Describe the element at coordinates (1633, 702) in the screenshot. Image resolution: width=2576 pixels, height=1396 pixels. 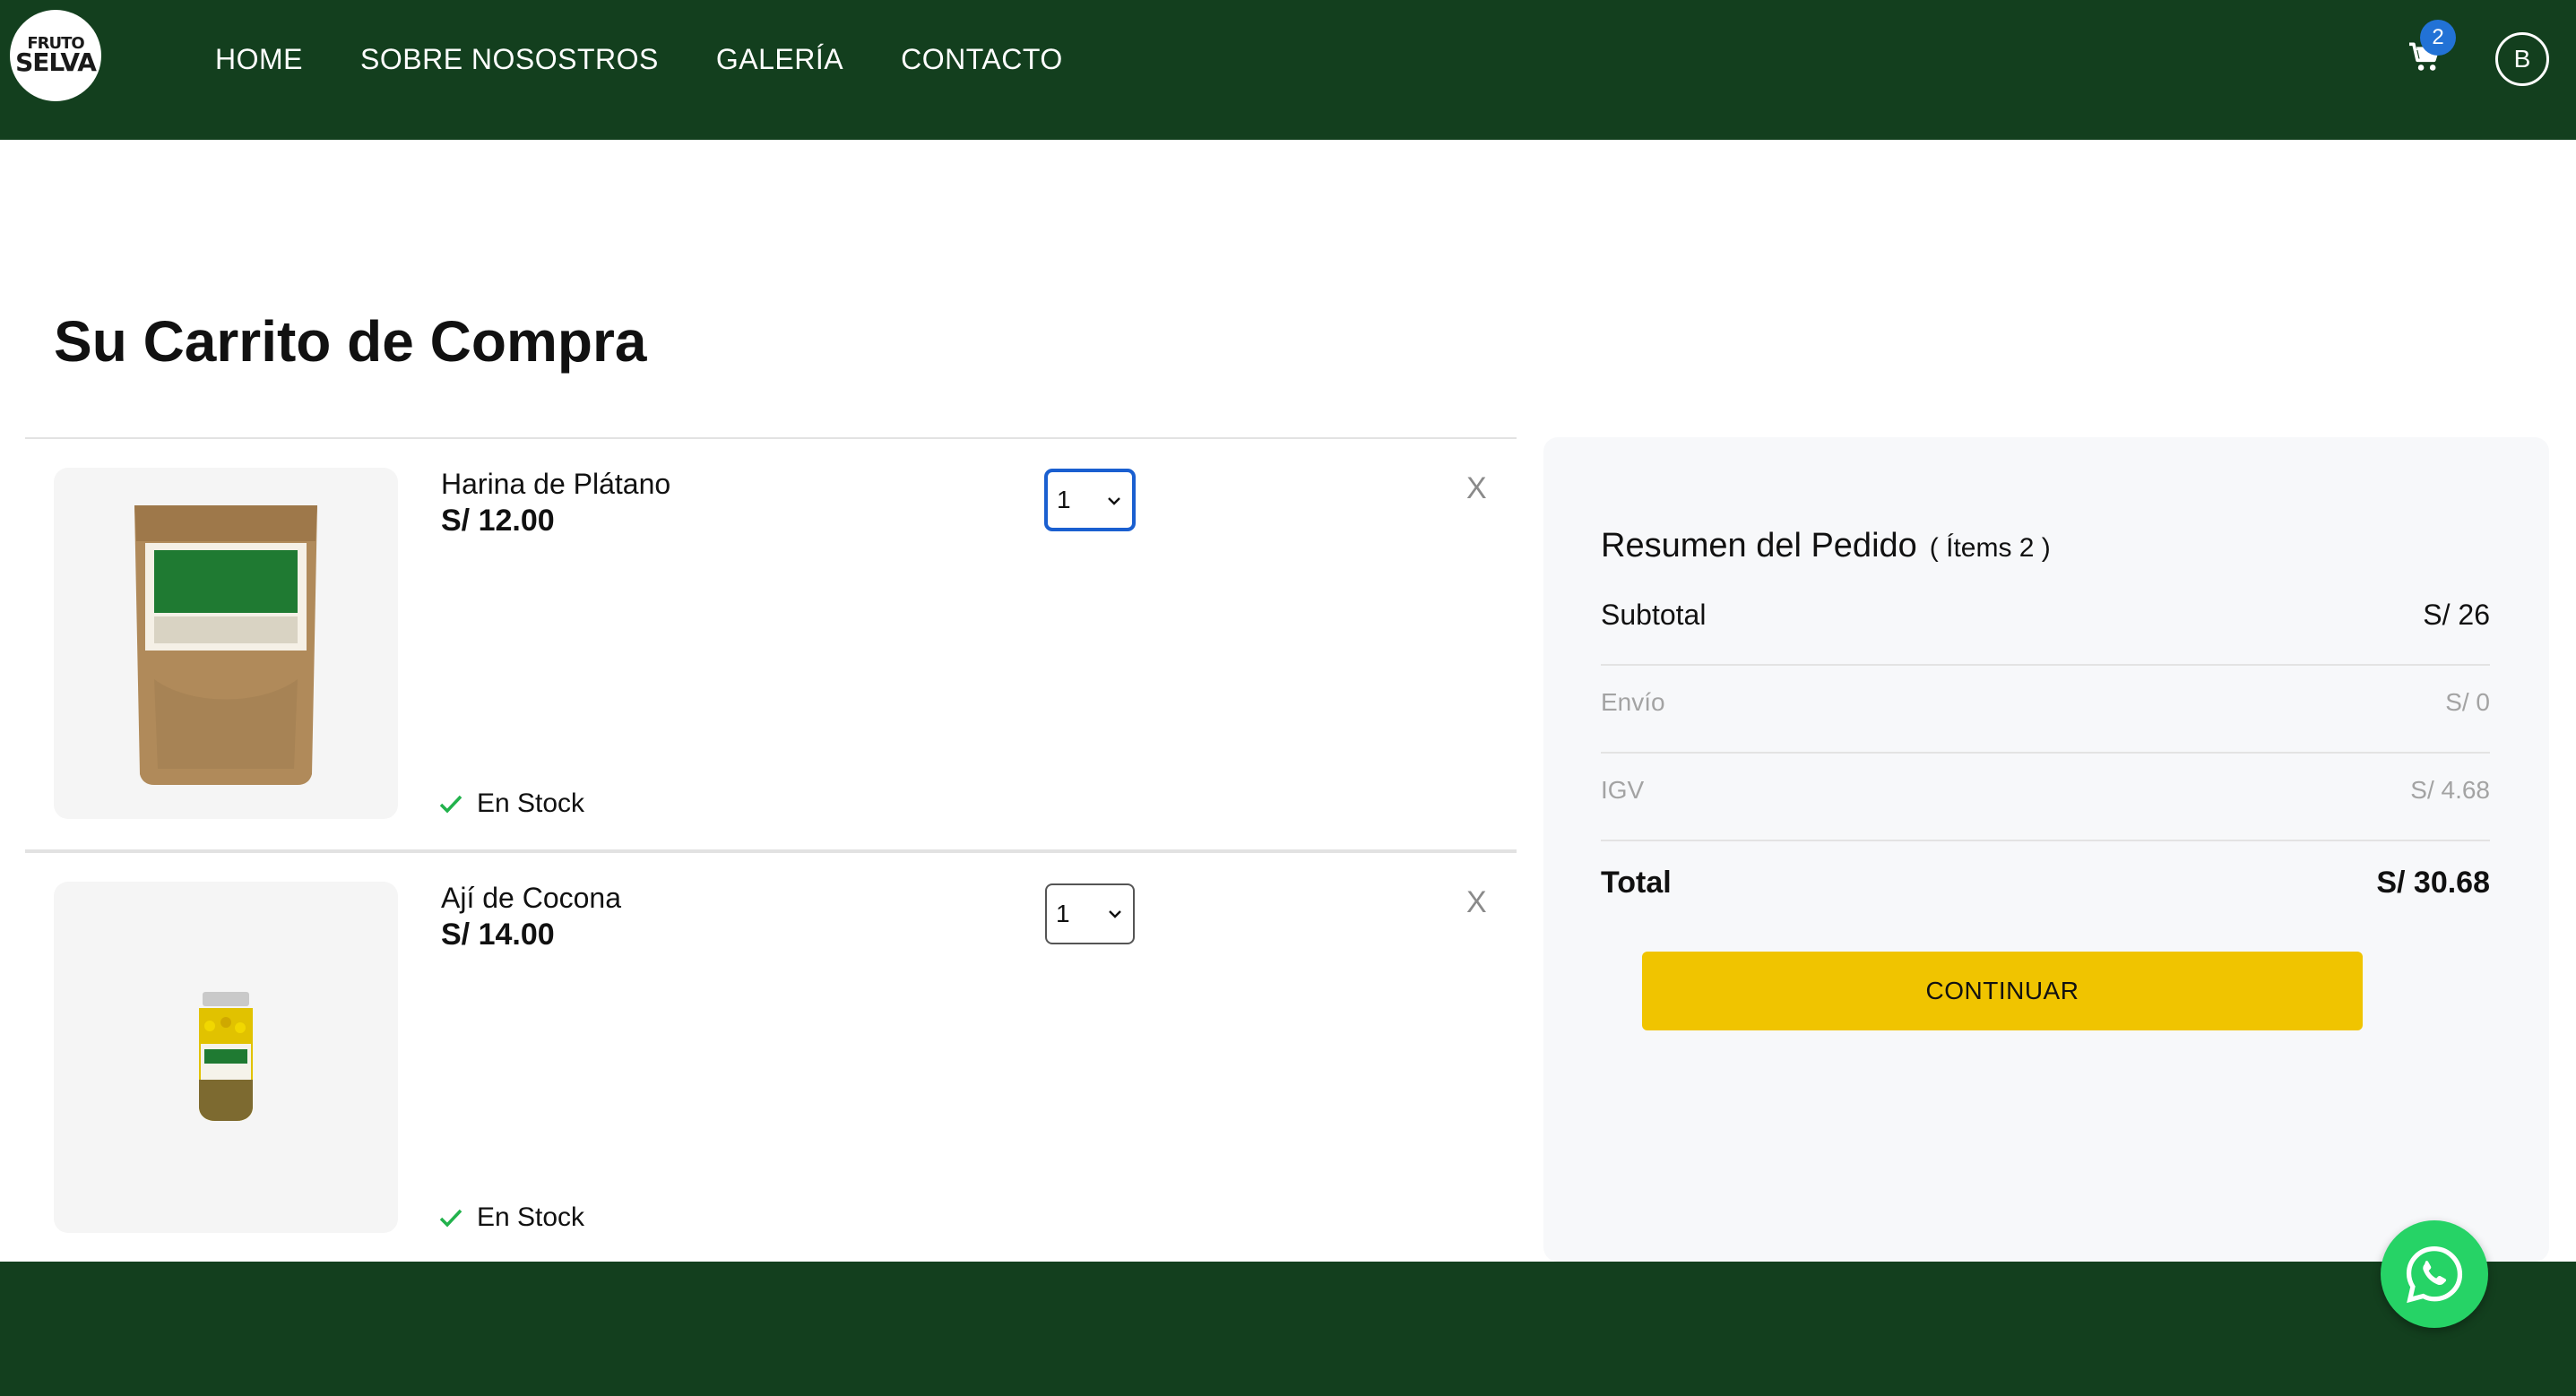
I see `shipping-label: Envío` at that location.